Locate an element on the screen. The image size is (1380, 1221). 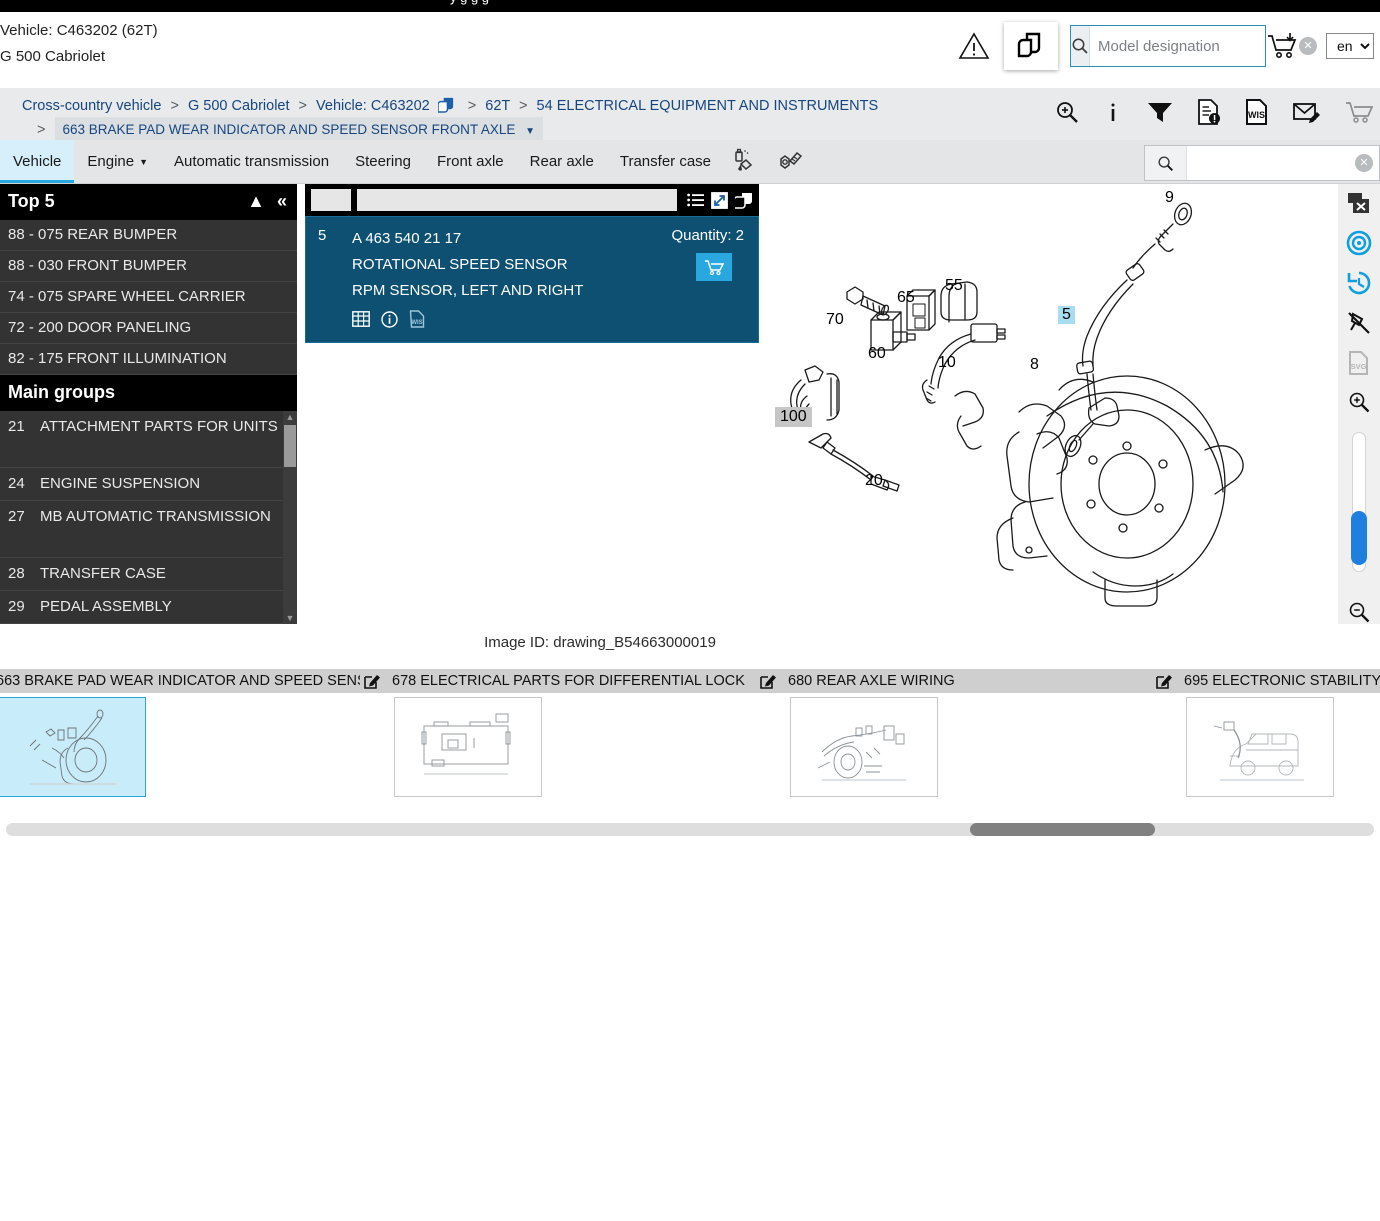
vehicle-copy-icon is located at coordinates (446, 104).